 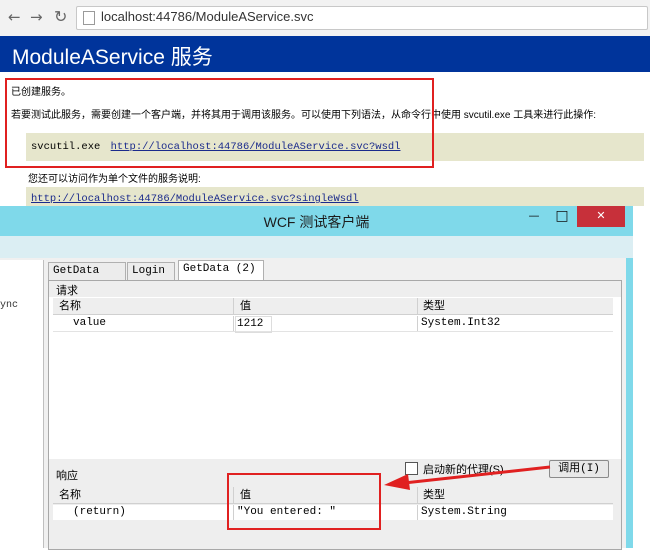 I want to click on highlight-box-service, so click(x=219, y=123).